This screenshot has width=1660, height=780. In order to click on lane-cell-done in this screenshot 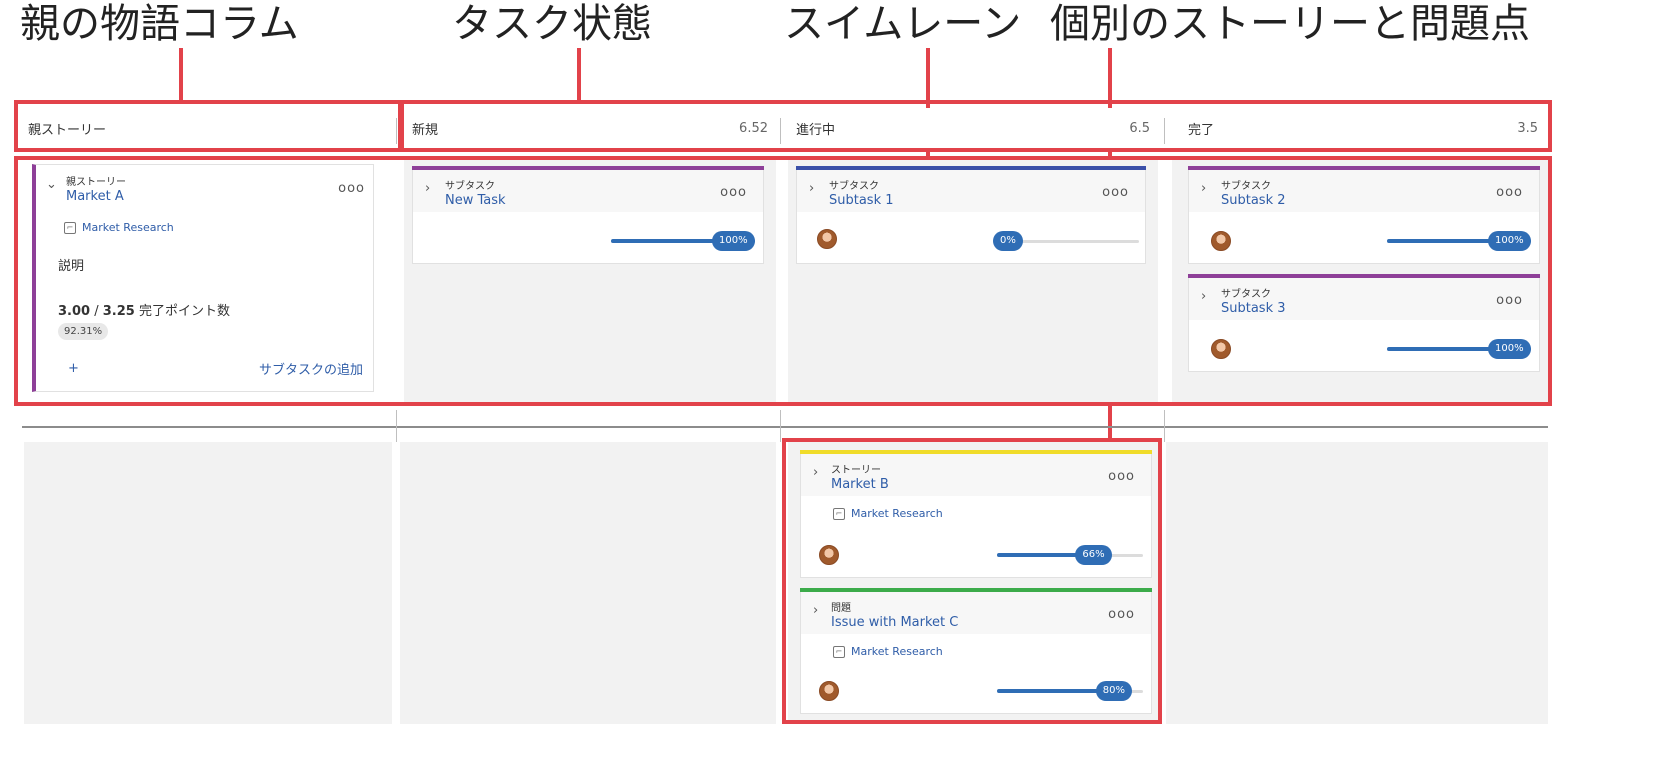, I will do `click(1357, 583)`.